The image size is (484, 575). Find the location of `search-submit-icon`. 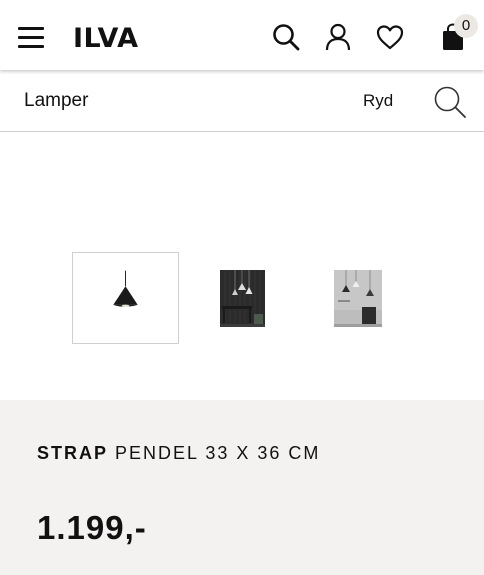

search-submit-icon is located at coordinates (450, 102).